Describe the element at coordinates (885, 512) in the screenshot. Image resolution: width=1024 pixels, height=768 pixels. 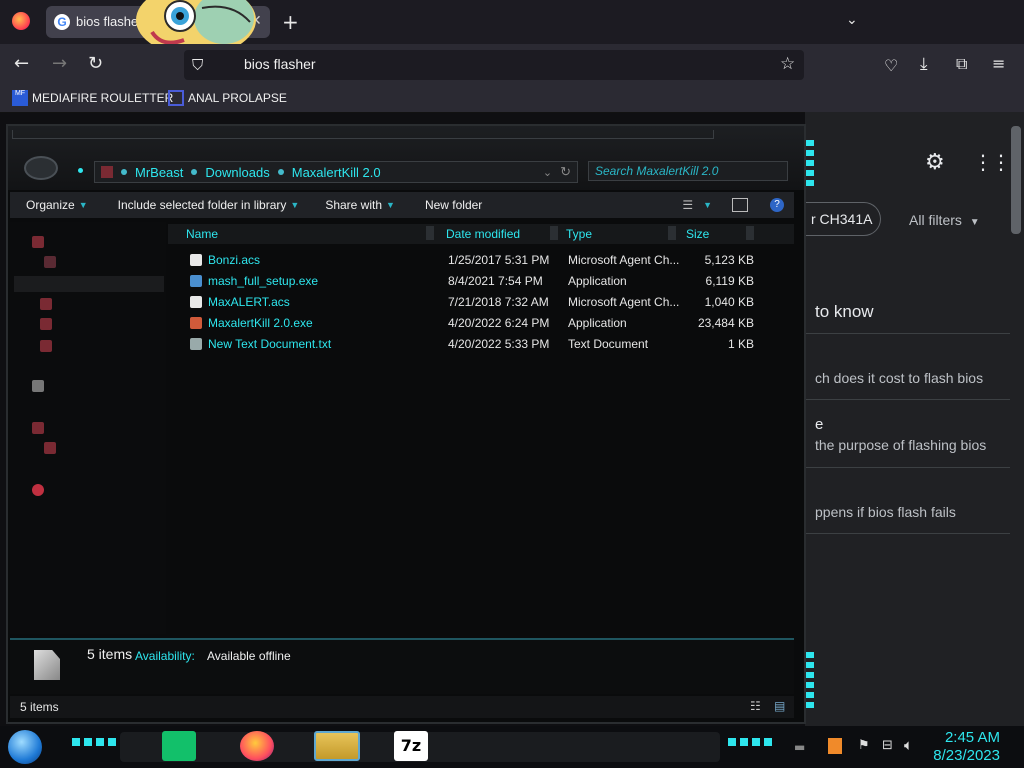
I see `question-fails: ppens if bios flash fails` at that location.